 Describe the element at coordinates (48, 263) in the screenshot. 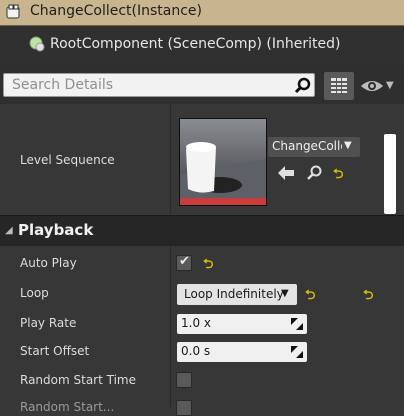

I see `auto-play-label: Auto Play` at that location.